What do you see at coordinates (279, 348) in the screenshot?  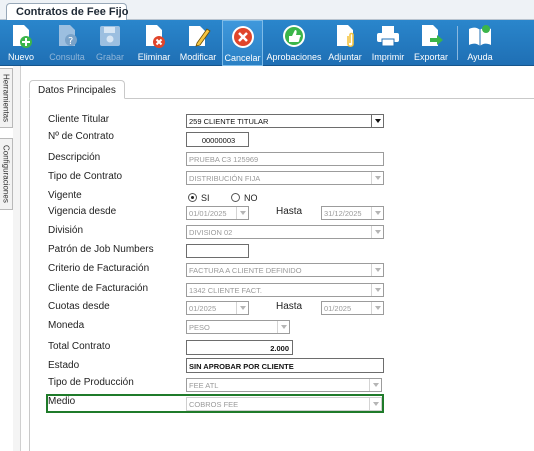 I see `total-contrato-value: 2.000` at bounding box center [279, 348].